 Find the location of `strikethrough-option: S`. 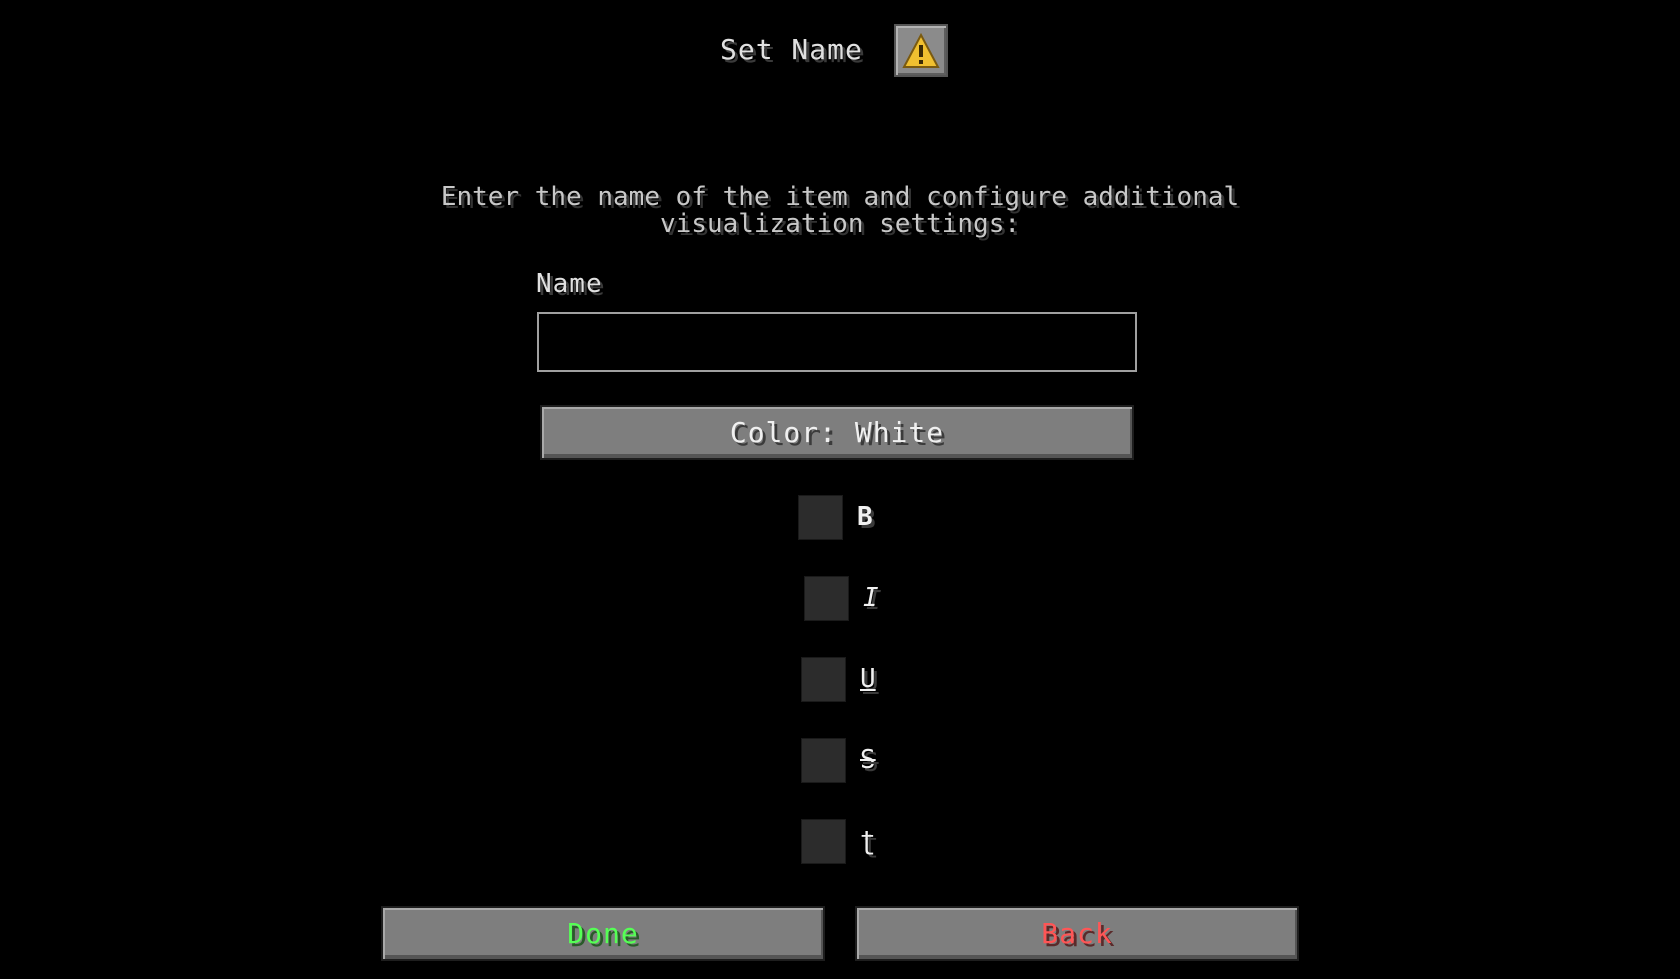

strikethrough-option: S is located at coordinates (838, 760).